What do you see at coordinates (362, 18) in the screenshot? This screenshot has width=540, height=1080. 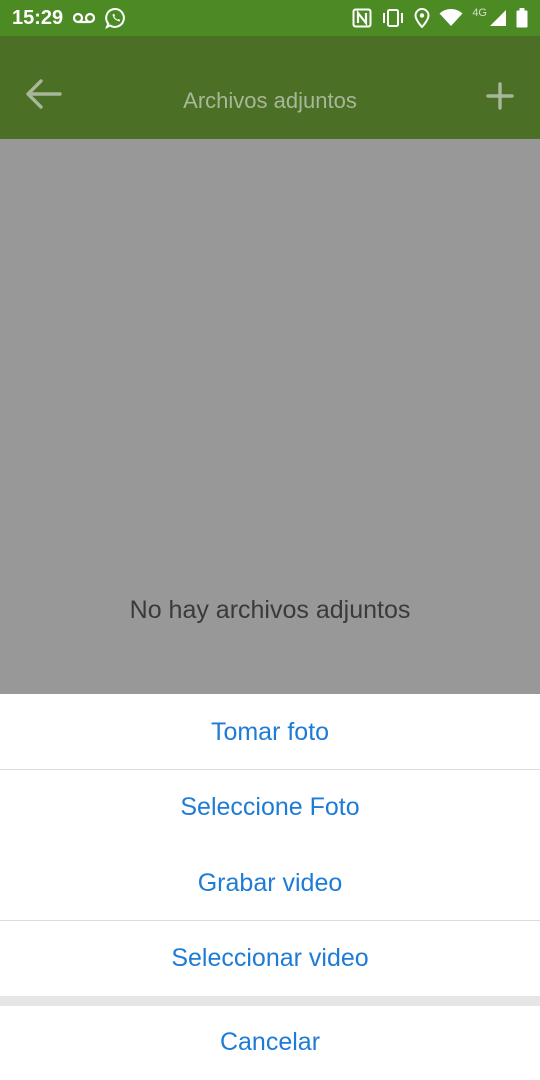 I see `nfc-icon` at bounding box center [362, 18].